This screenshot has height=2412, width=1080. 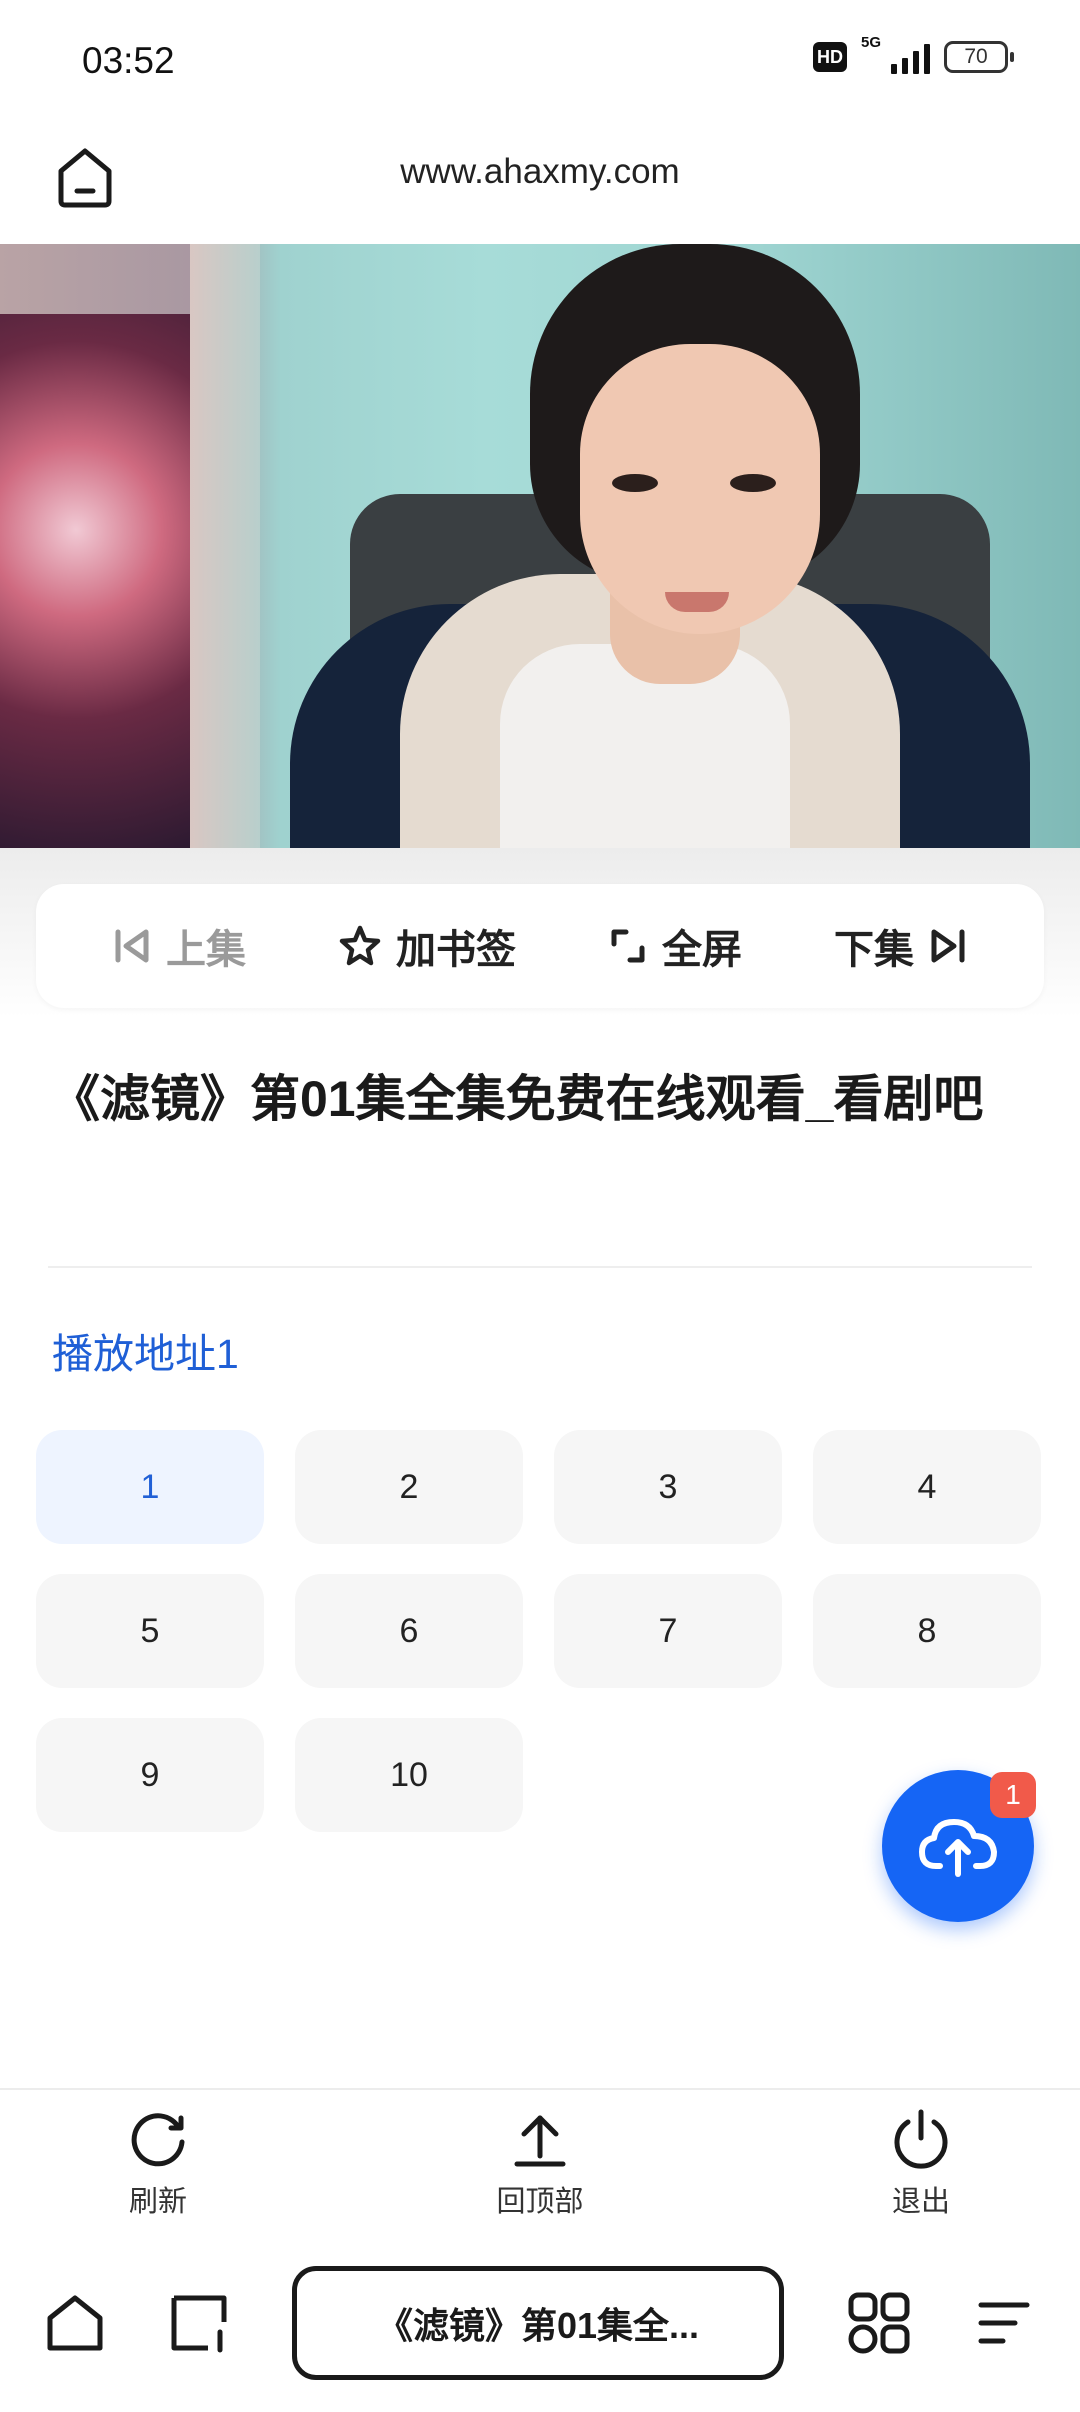 I want to click on skip-previous-icon, so click(x=132, y=946).